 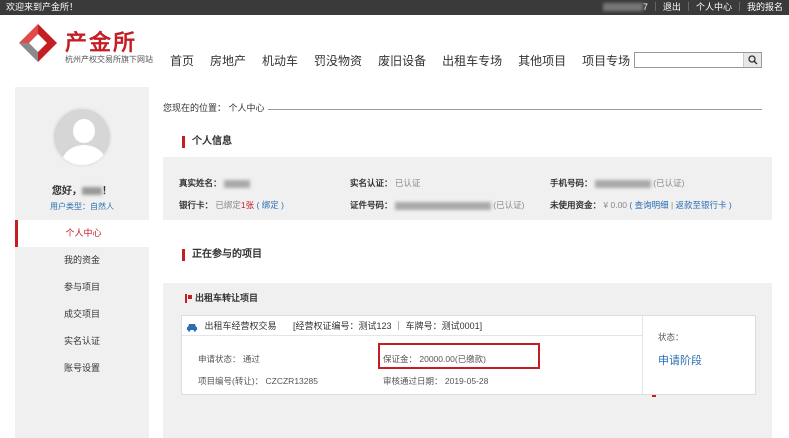 I want to click on sidebar-item-verification: 实名认证, so click(x=82, y=341).